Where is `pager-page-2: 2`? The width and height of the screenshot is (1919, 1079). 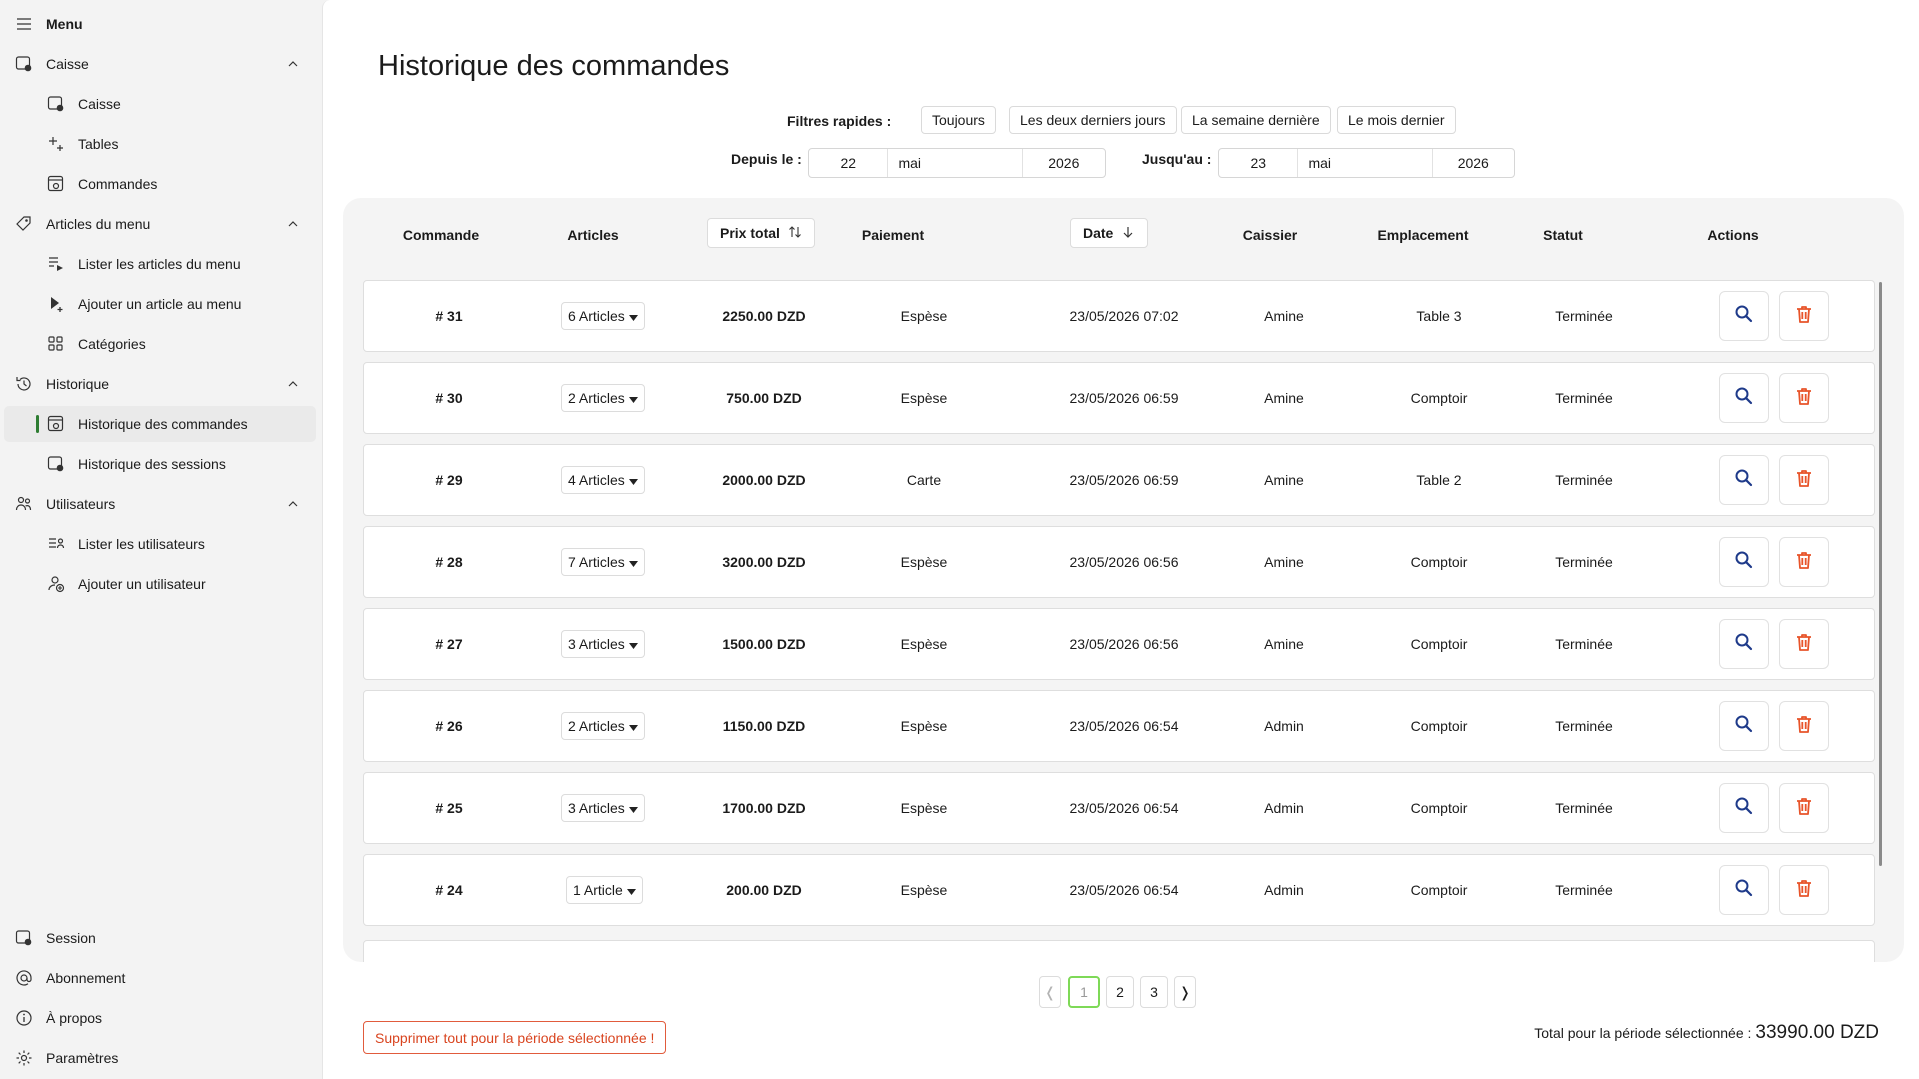
pager-page-2: 2 is located at coordinates (1120, 992).